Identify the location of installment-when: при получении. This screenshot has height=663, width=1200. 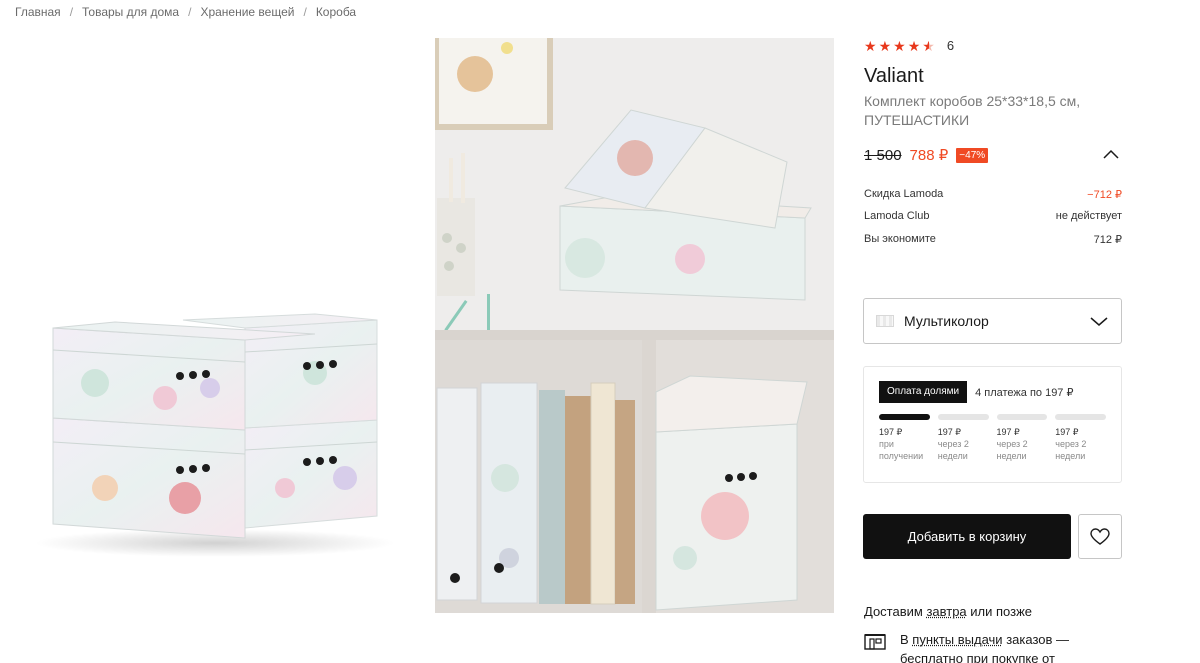
(901, 450).